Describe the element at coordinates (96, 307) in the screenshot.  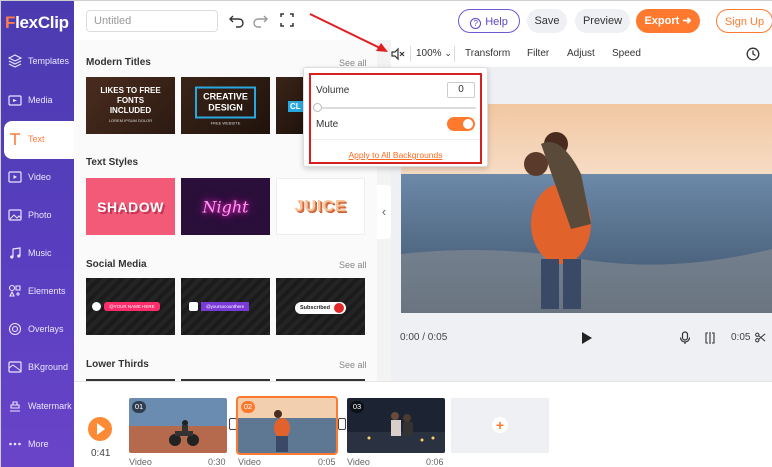
I see `tiktok-icon` at that location.